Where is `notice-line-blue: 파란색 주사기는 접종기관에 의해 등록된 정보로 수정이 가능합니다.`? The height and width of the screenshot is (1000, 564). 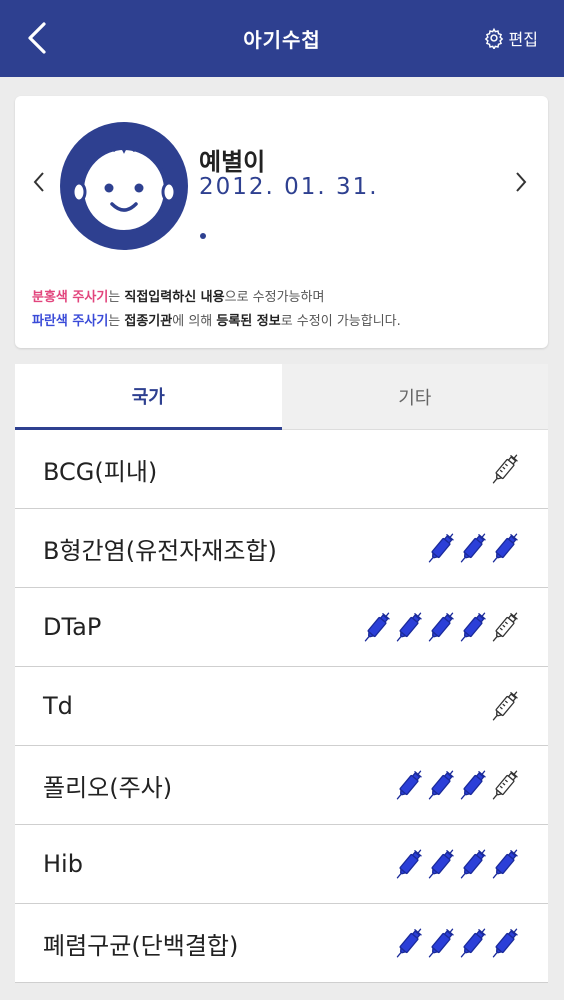
notice-line-blue: 파란색 주사기는 접종기관에 의해 등록된 정보로 수정이 가능합니다. is located at coordinates (216, 321).